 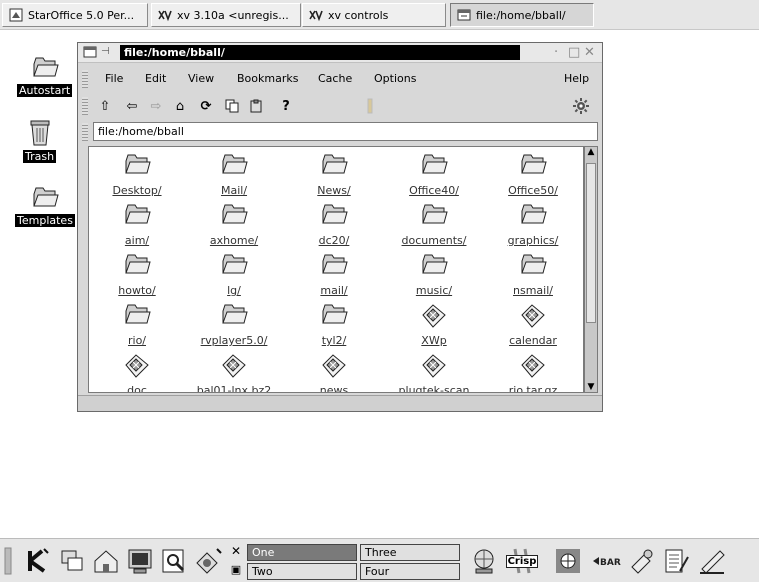 I want to click on task-label: file:/home/bball/, so click(x=521, y=15).